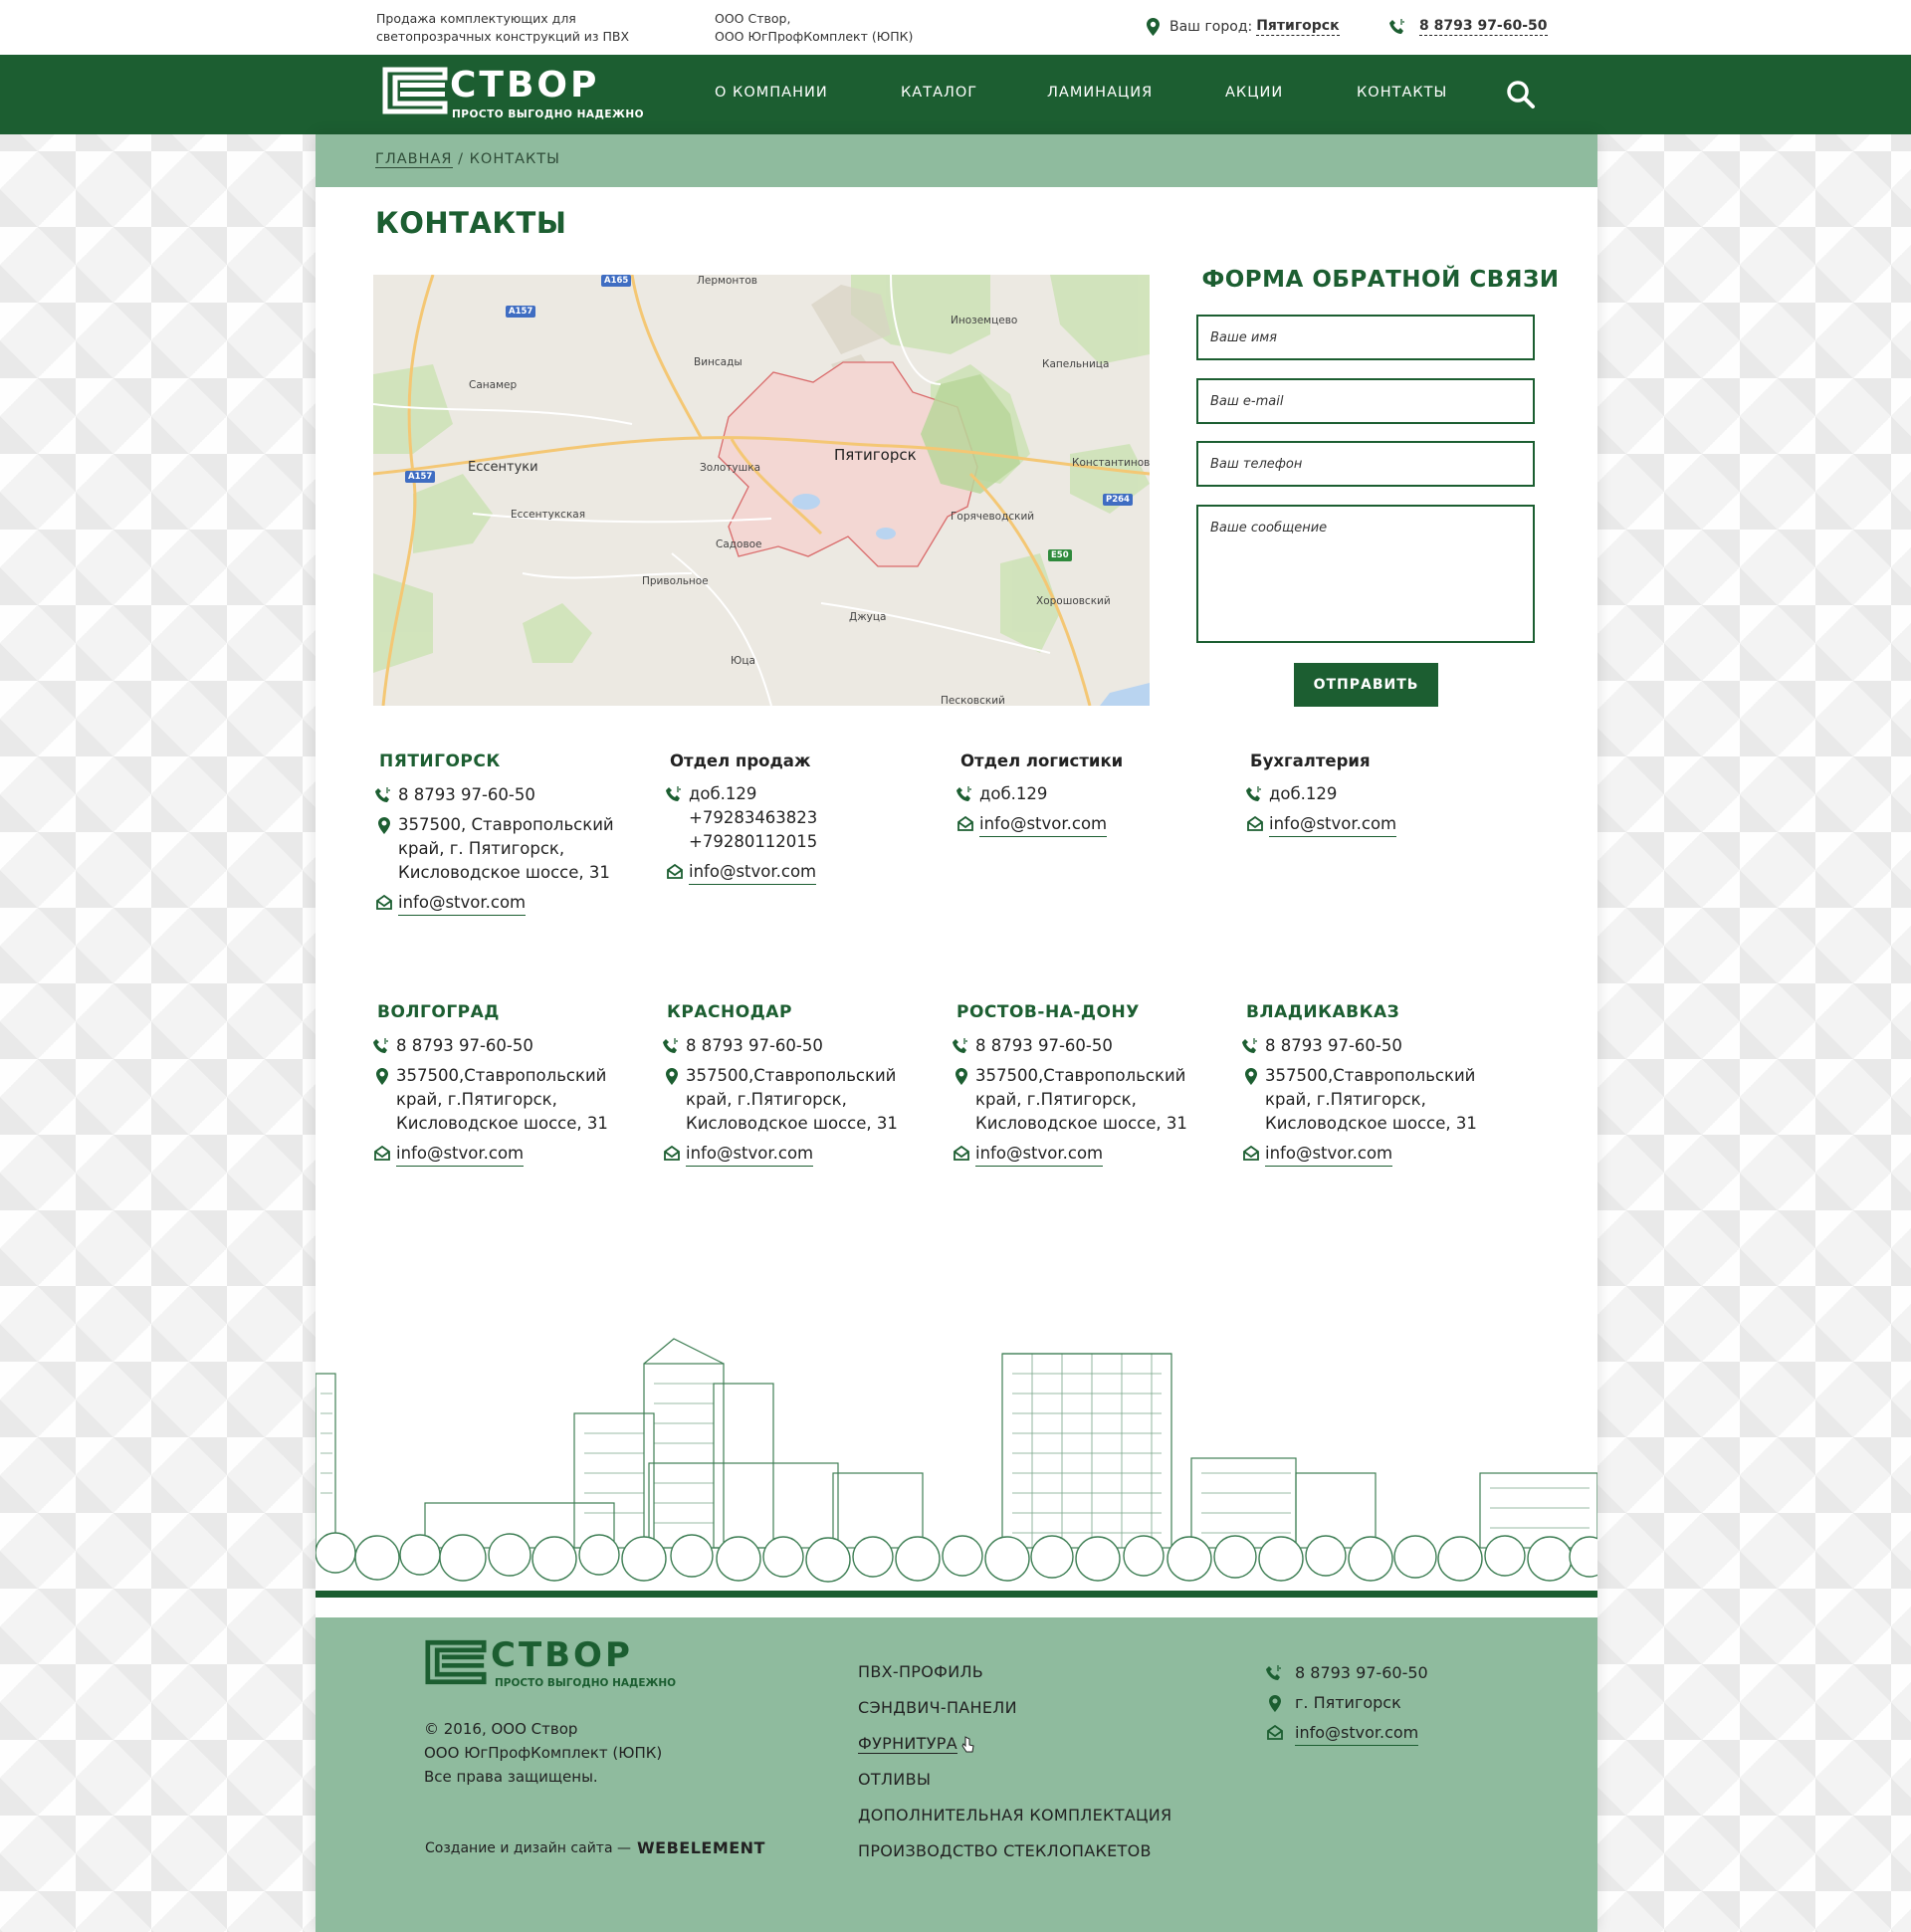  I want to click on contact-title: Отдел продаж, so click(740, 760).